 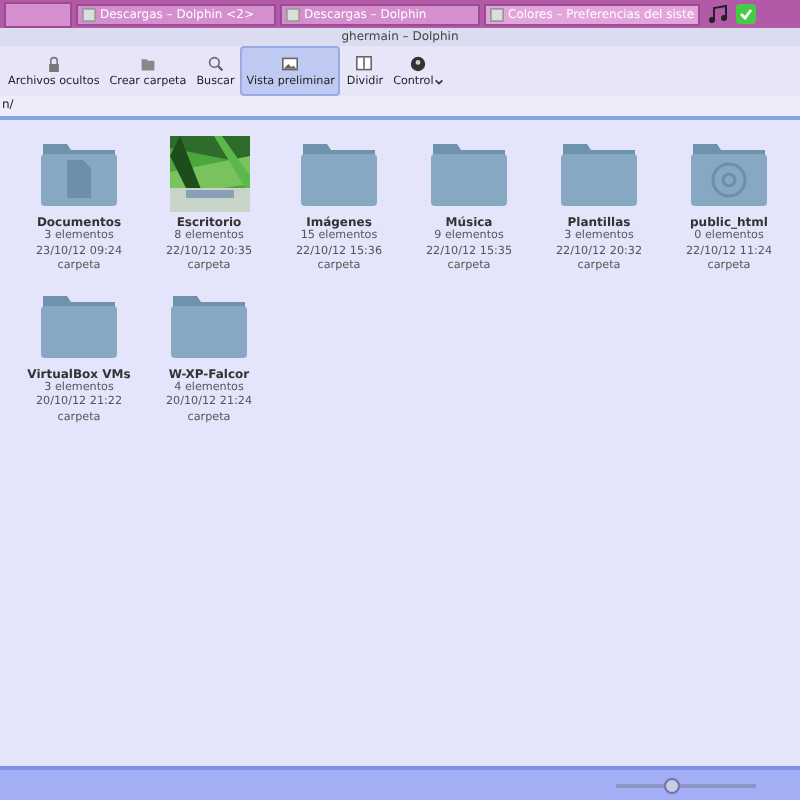 What do you see at coordinates (290, 63) in the screenshot?
I see `image-icon` at bounding box center [290, 63].